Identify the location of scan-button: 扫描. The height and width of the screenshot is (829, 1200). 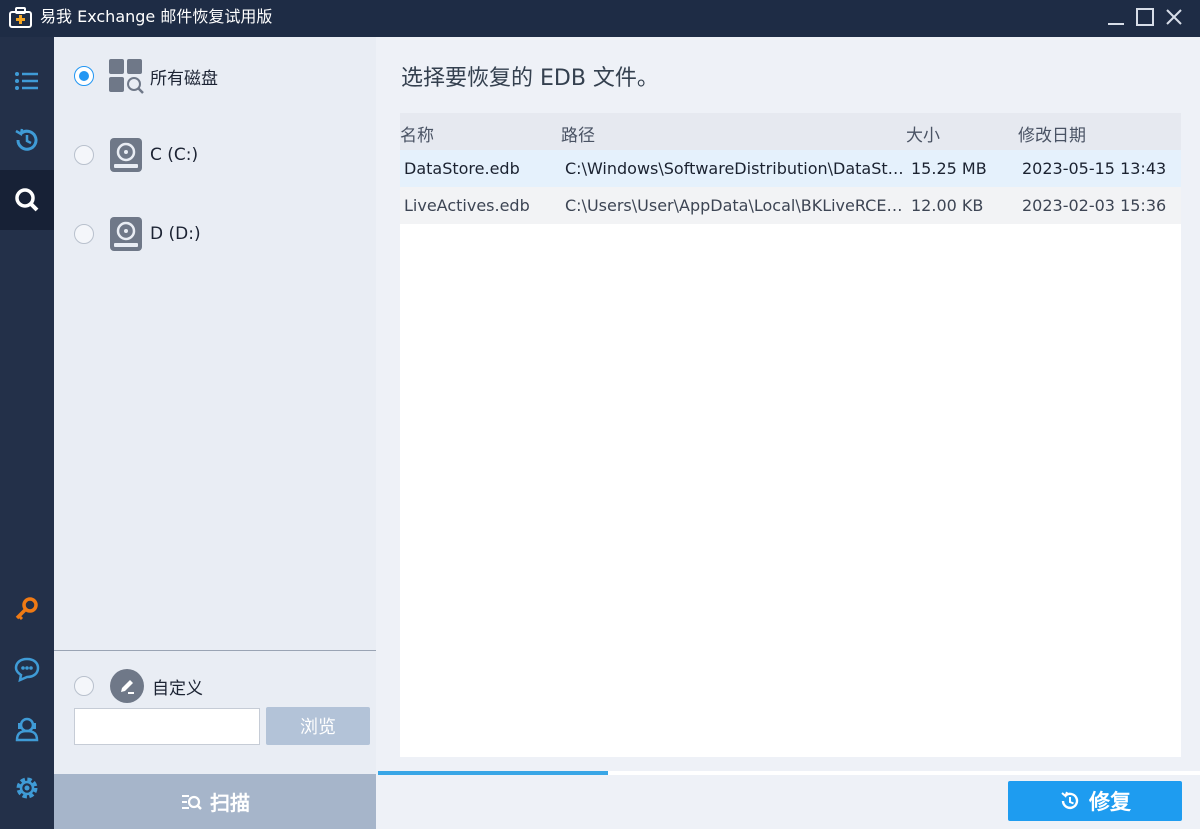
(215, 801).